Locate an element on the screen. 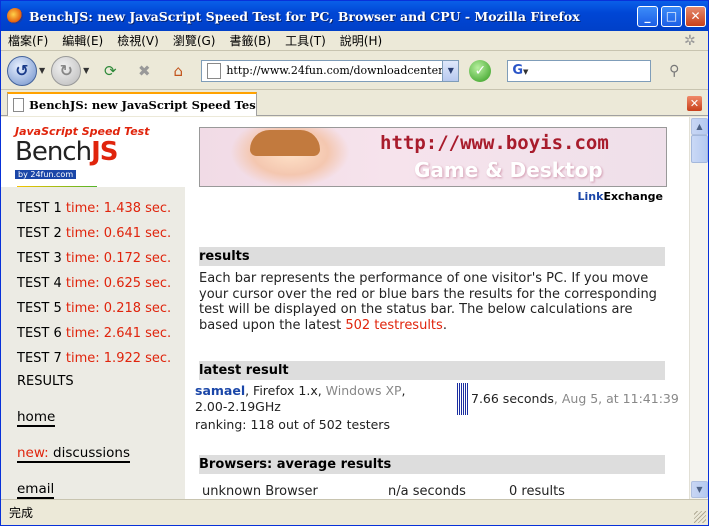 The image size is (709, 526). menu-edit: 編輯(E) is located at coordinates (82, 40).